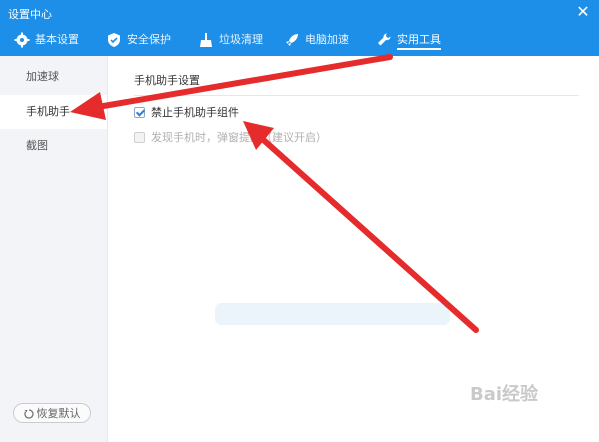 The width and height of the screenshot is (599, 442). I want to click on tab-utilities: 实用工具, so click(408, 42).